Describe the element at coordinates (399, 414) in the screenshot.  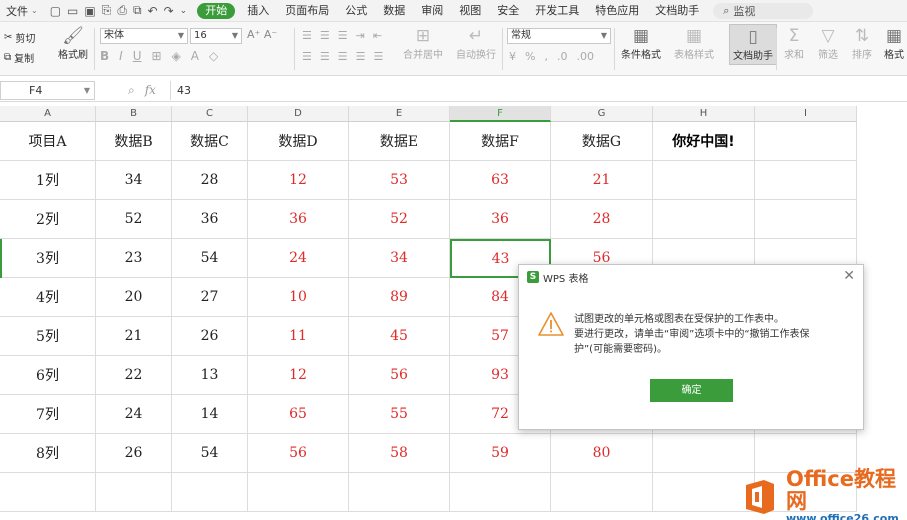
I see `table-cell: 55` at that location.